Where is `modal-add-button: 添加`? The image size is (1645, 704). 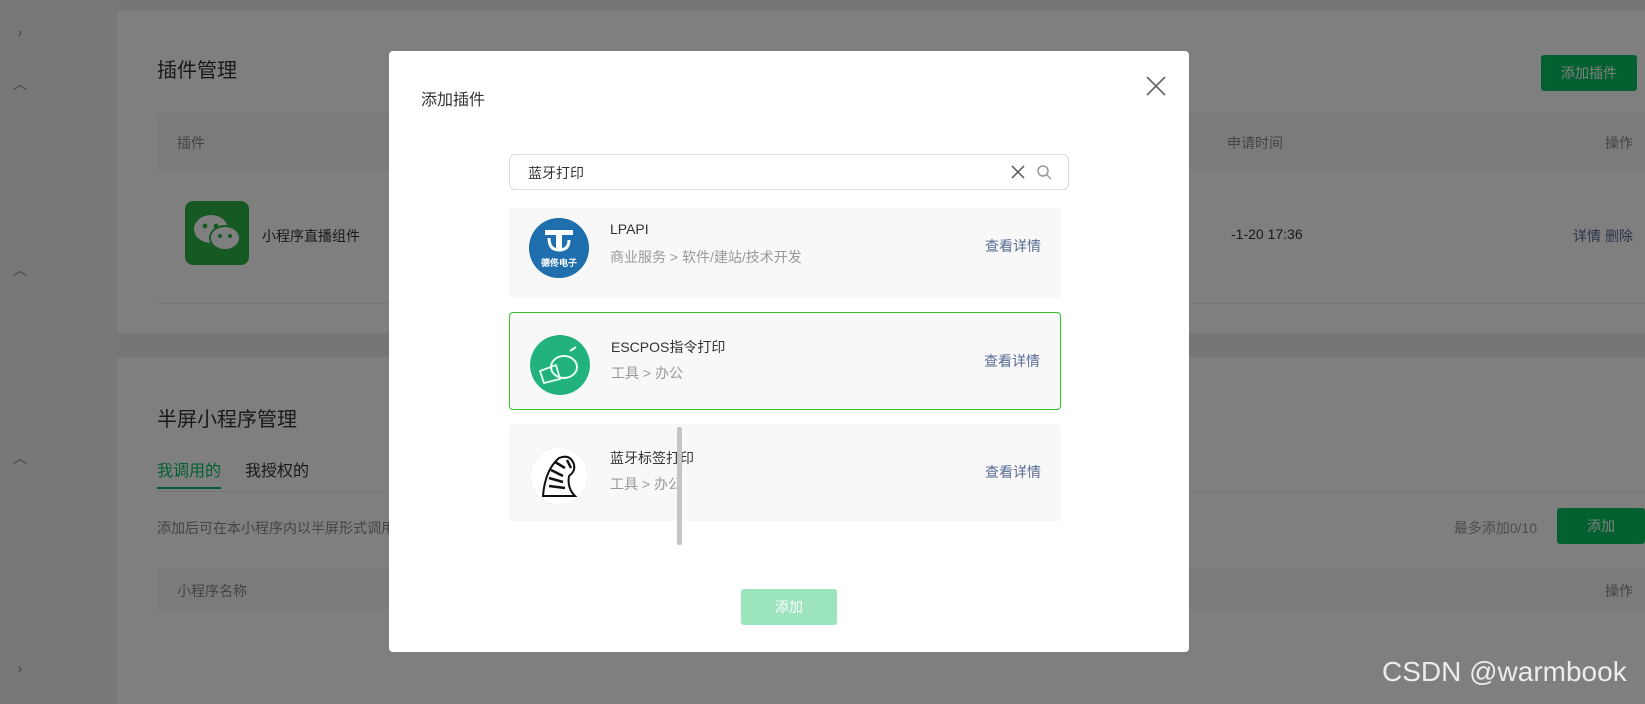 modal-add-button: 添加 is located at coordinates (789, 607).